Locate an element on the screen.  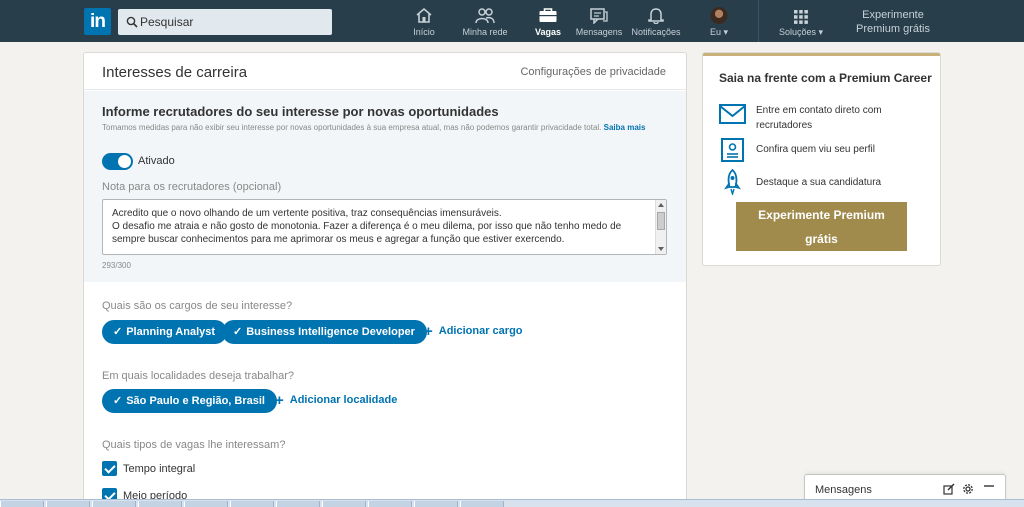
nav-item-eu: Eu ▾ is located at coordinates (719, 21).